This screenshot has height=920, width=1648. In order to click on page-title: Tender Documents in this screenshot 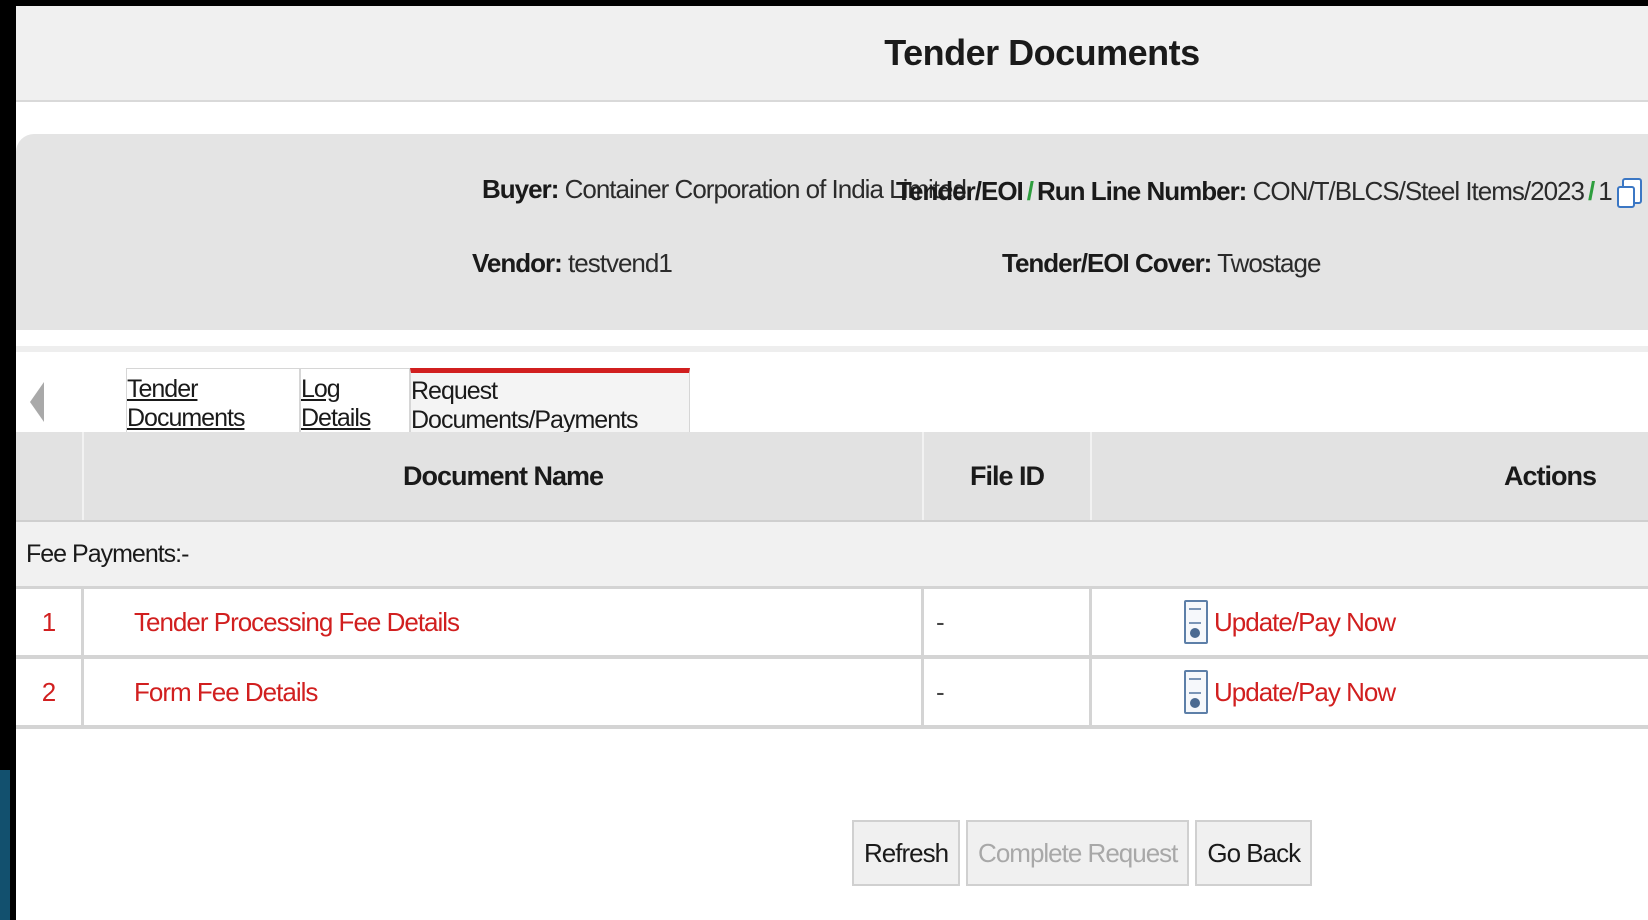, I will do `click(1042, 52)`.